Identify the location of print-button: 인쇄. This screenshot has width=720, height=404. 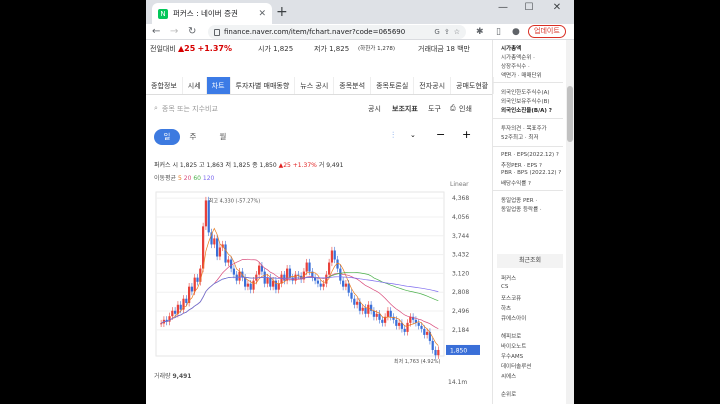
(465, 109).